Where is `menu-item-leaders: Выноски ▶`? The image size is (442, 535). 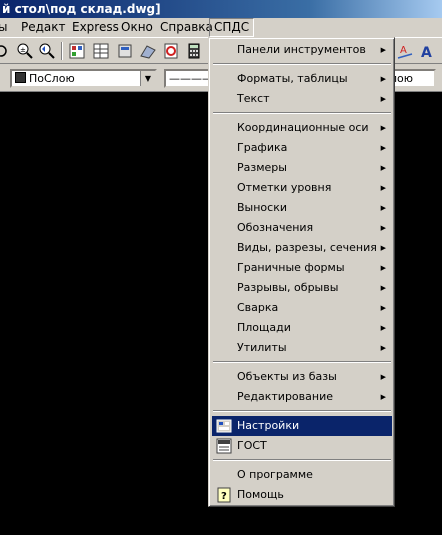 menu-item-leaders: Выноски ▶ is located at coordinates (302, 208).